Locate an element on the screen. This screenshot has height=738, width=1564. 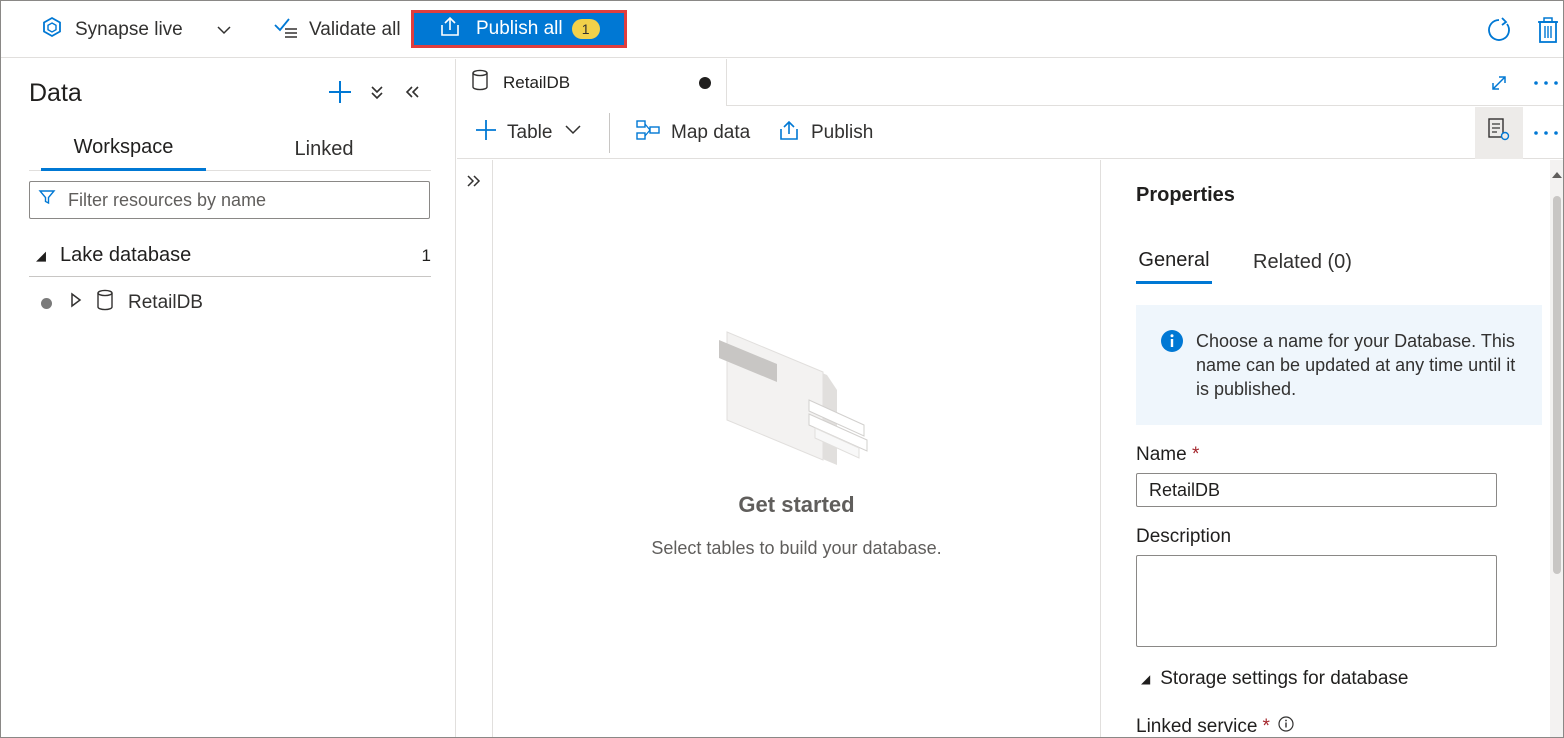
linked-service-label: Linked service is located at coordinates (1197, 726).